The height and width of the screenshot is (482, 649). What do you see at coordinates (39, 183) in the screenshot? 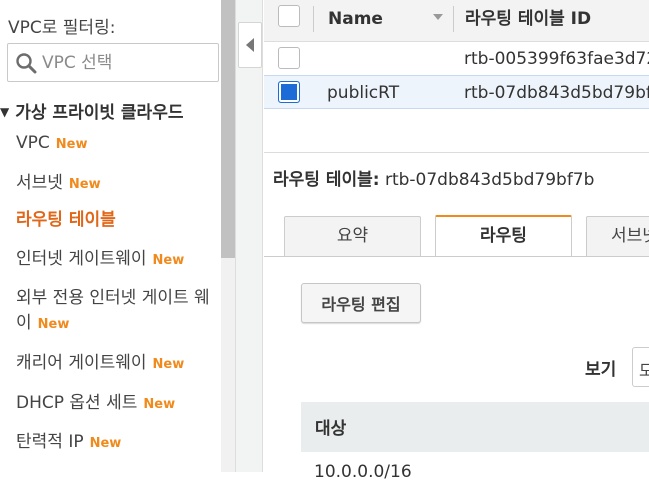
I see `sidebar-item-label: 서브넷` at bounding box center [39, 183].